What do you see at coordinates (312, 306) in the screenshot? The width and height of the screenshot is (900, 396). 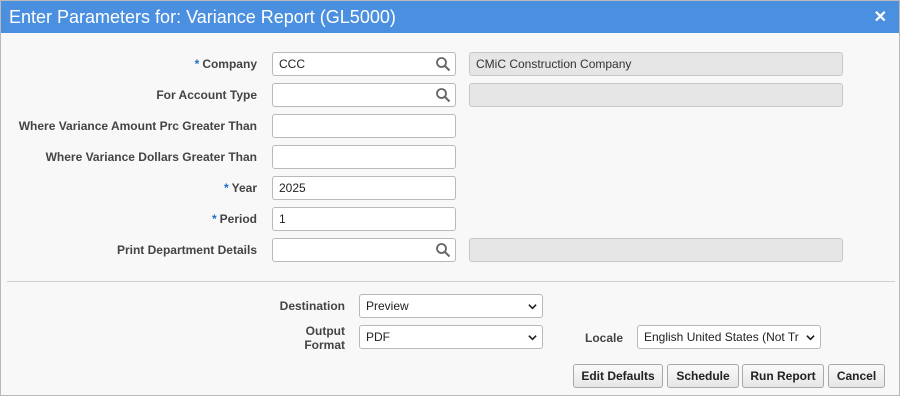 I see `destination-label: Destination` at bounding box center [312, 306].